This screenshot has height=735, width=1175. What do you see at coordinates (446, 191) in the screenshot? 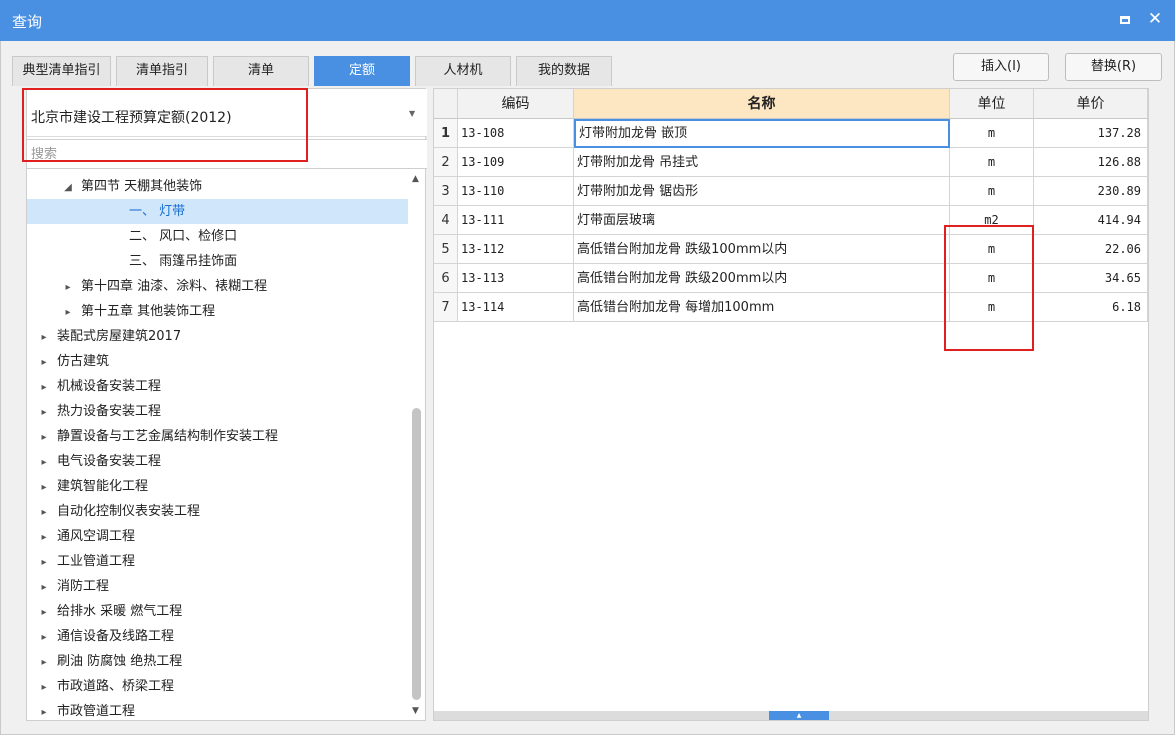
I see `row-number: 3` at bounding box center [446, 191].